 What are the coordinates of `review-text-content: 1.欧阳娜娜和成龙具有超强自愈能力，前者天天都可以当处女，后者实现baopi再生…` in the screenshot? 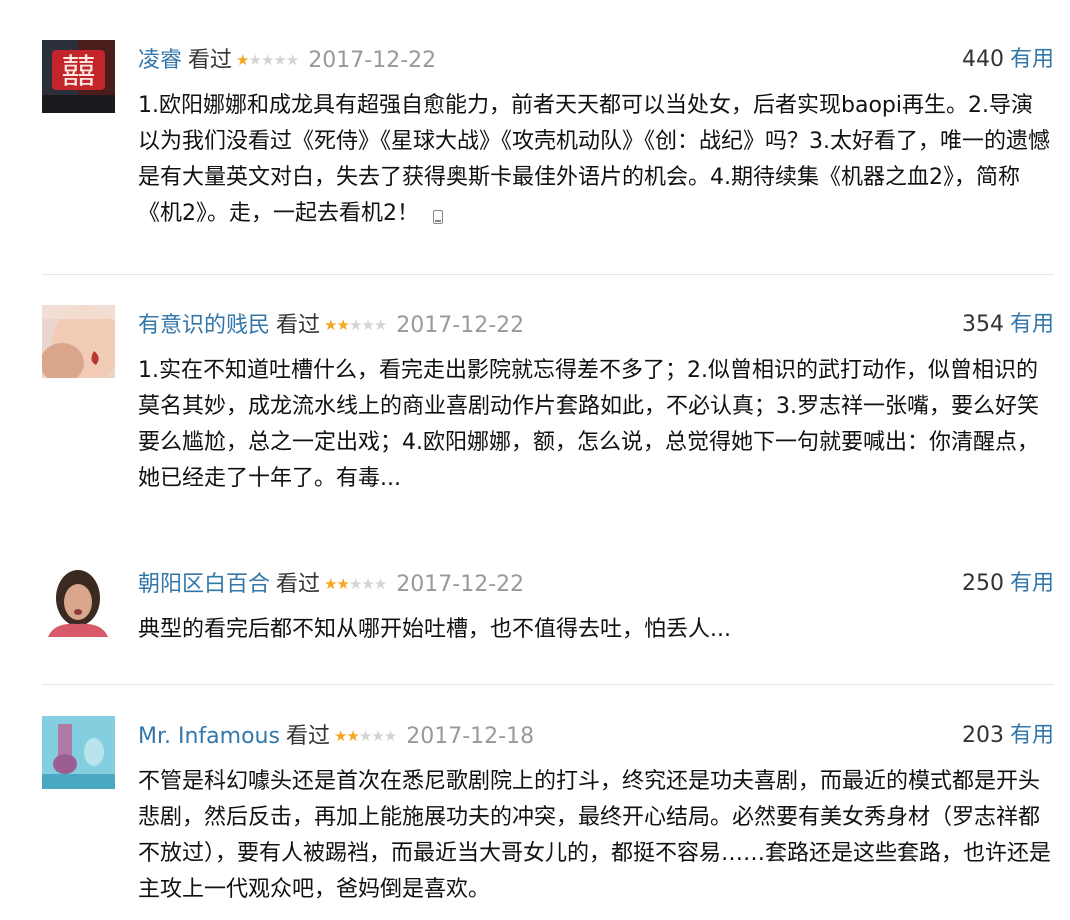 It's located at (594, 159).